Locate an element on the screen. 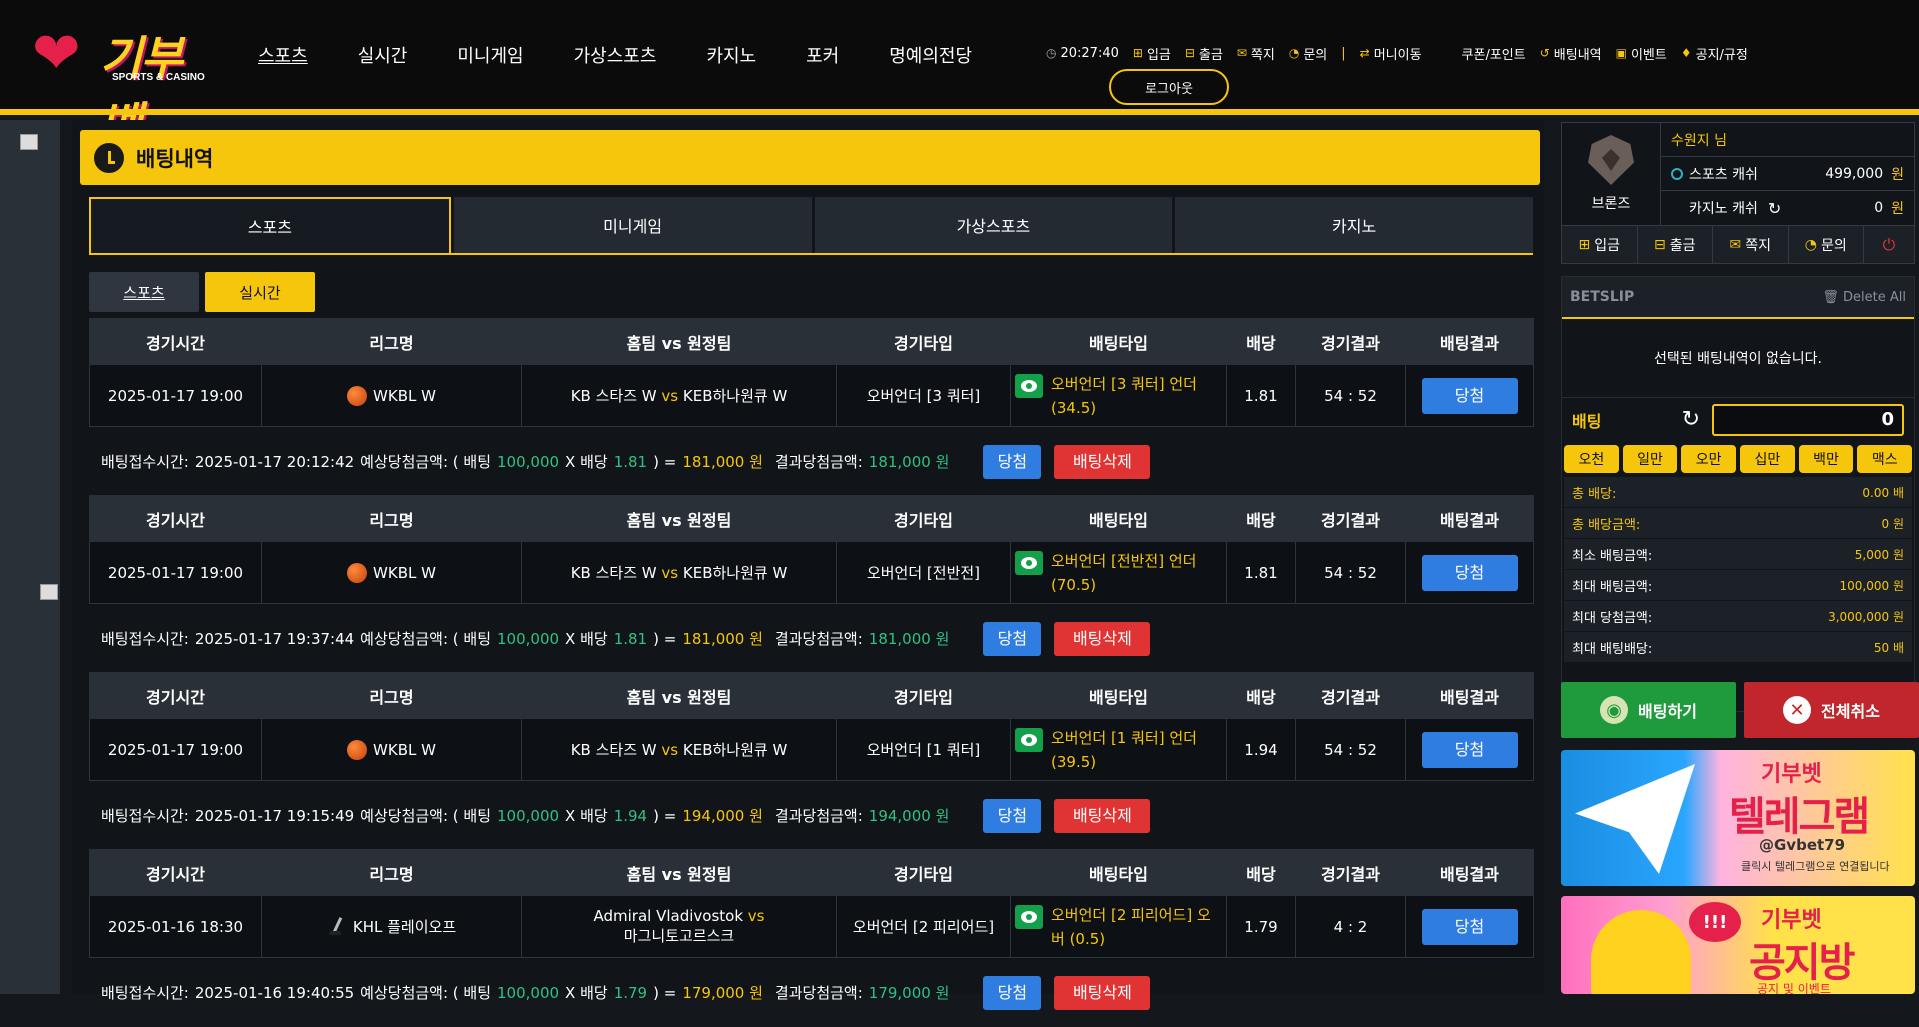 This screenshot has height=1027, width=1919. place-bet-button: ◉ 배팅하기 is located at coordinates (1648, 710).